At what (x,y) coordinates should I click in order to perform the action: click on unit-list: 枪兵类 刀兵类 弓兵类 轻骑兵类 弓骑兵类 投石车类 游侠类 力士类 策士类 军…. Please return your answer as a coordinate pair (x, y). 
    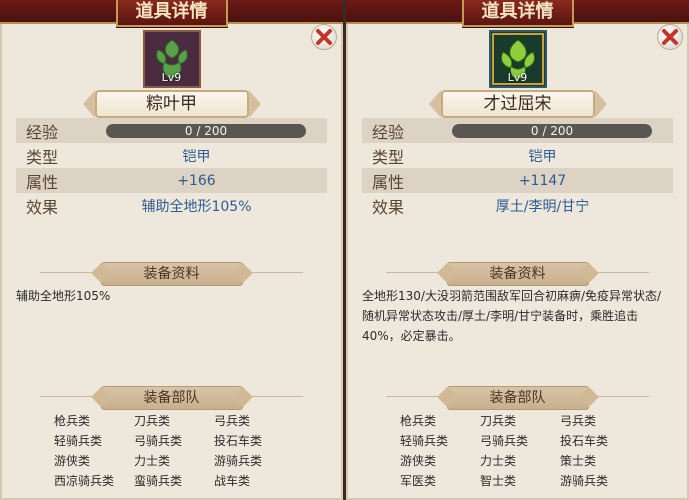
    Looking at the image, I should click on (534, 450).